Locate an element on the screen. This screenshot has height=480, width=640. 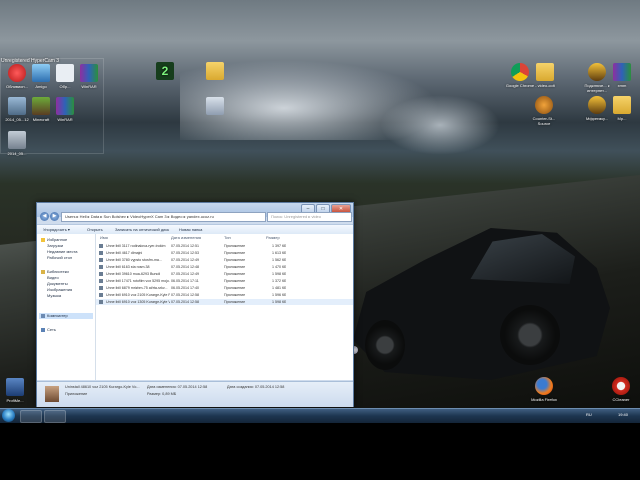
desktop-icon-firefox: Mozilla Firefox is located at coordinates (544, 389).